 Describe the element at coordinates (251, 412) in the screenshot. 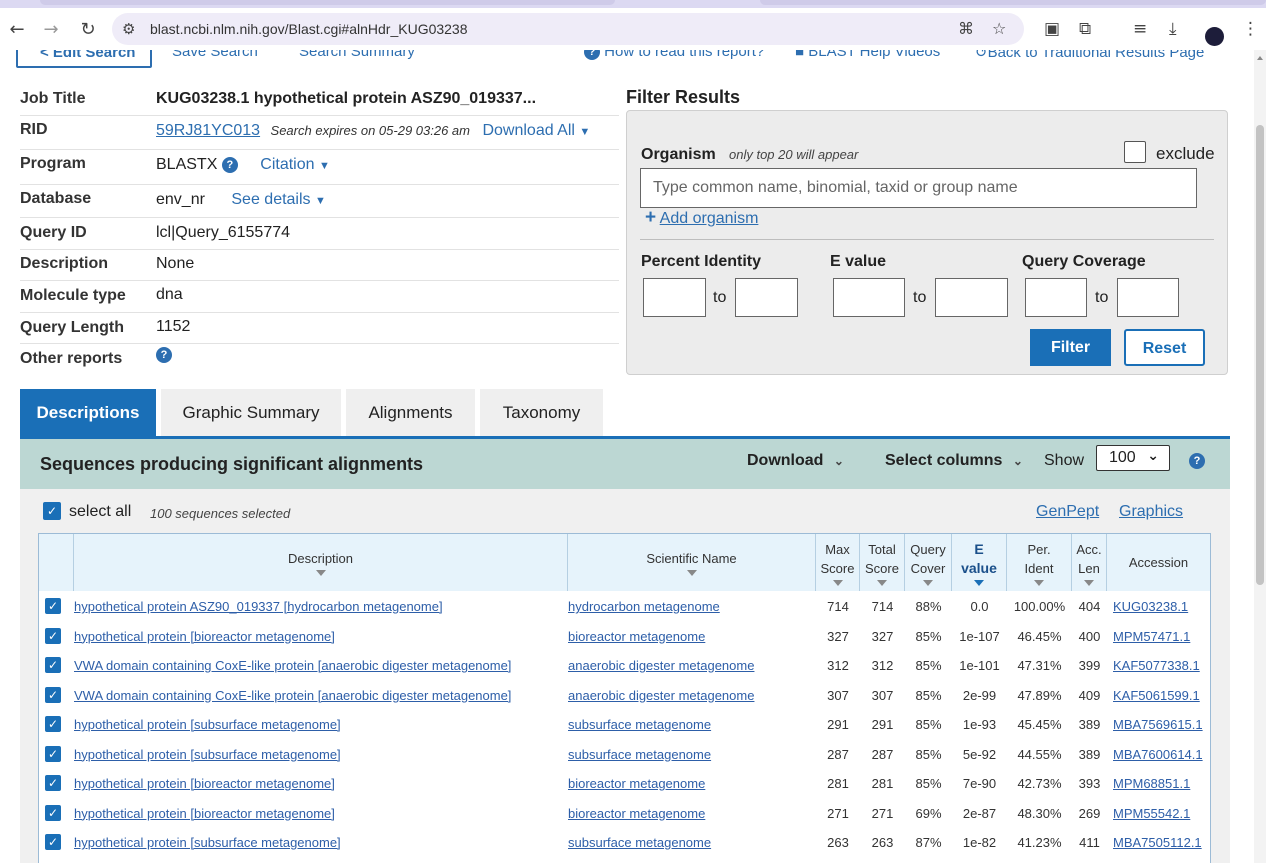

I see `tab-graphic-summary: Graphic Summary` at that location.